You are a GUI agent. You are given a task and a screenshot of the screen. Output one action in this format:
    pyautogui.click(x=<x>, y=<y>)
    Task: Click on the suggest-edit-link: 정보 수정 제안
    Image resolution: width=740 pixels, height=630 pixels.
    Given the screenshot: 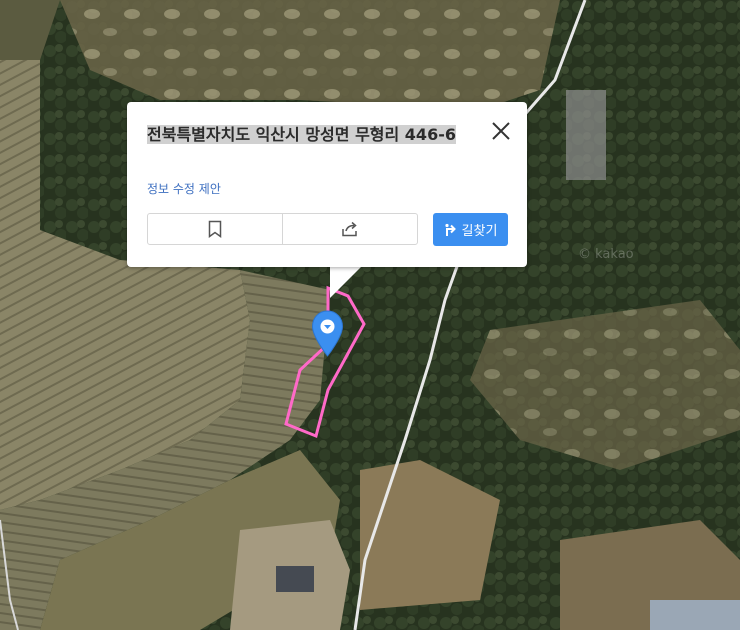 What is the action you would take?
    pyautogui.click(x=184, y=188)
    